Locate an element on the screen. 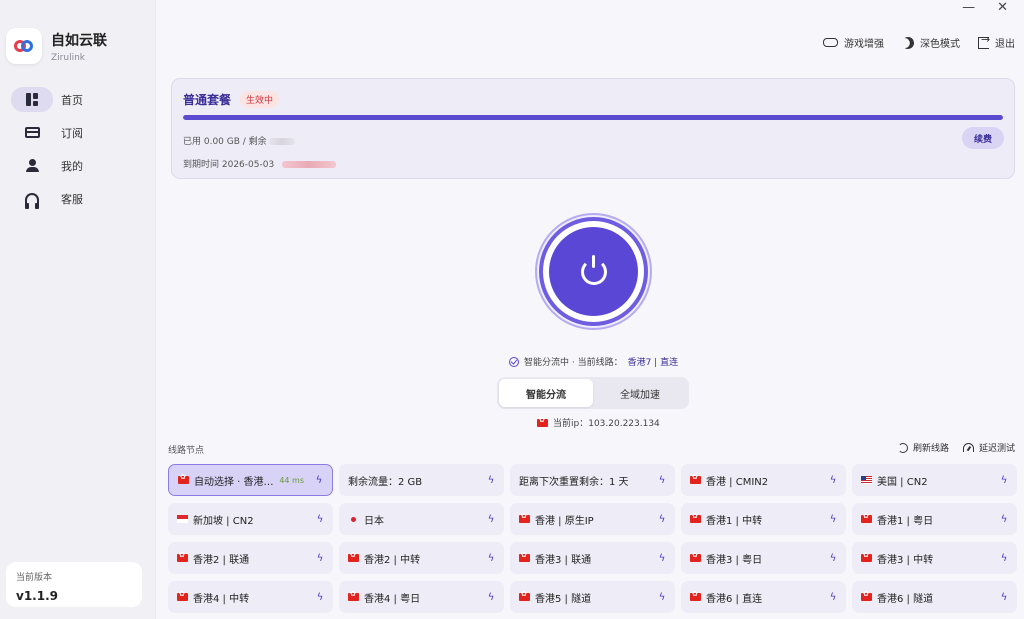 Image resolution: width=1024 pixels, height=619 pixels. sidebar-item-label: 我的 is located at coordinates (72, 166).